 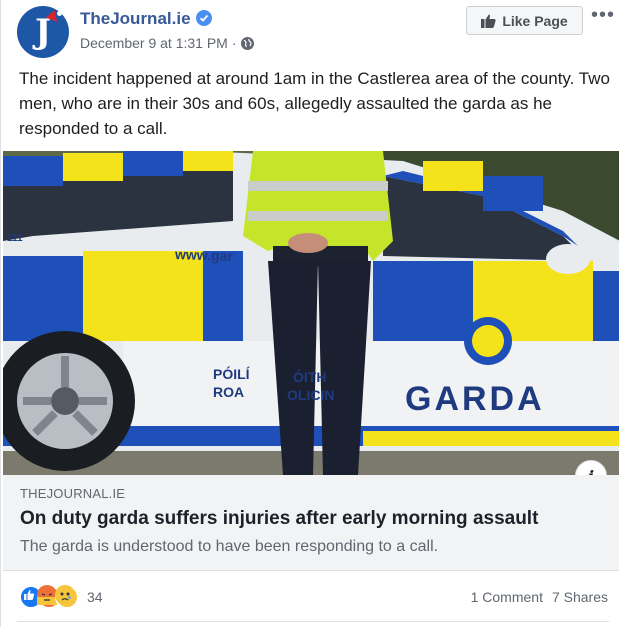 What do you see at coordinates (311, 395) in the screenshot?
I see `car-irish-text-4: OLICIN` at bounding box center [311, 395].